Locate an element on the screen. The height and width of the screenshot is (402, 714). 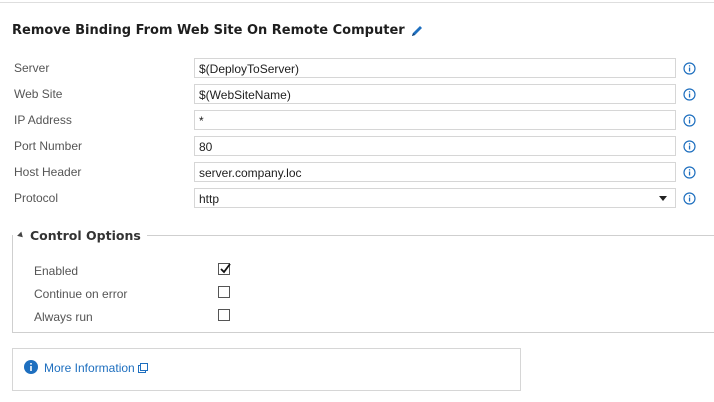
checkmark-icon is located at coordinates (225, 268).